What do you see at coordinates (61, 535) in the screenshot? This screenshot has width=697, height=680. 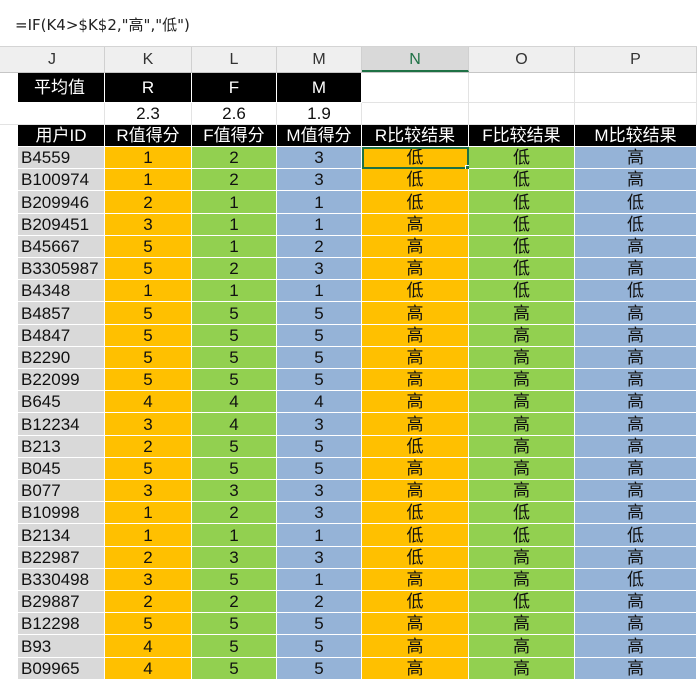 I see `user-id-cell: B2134` at bounding box center [61, 535].